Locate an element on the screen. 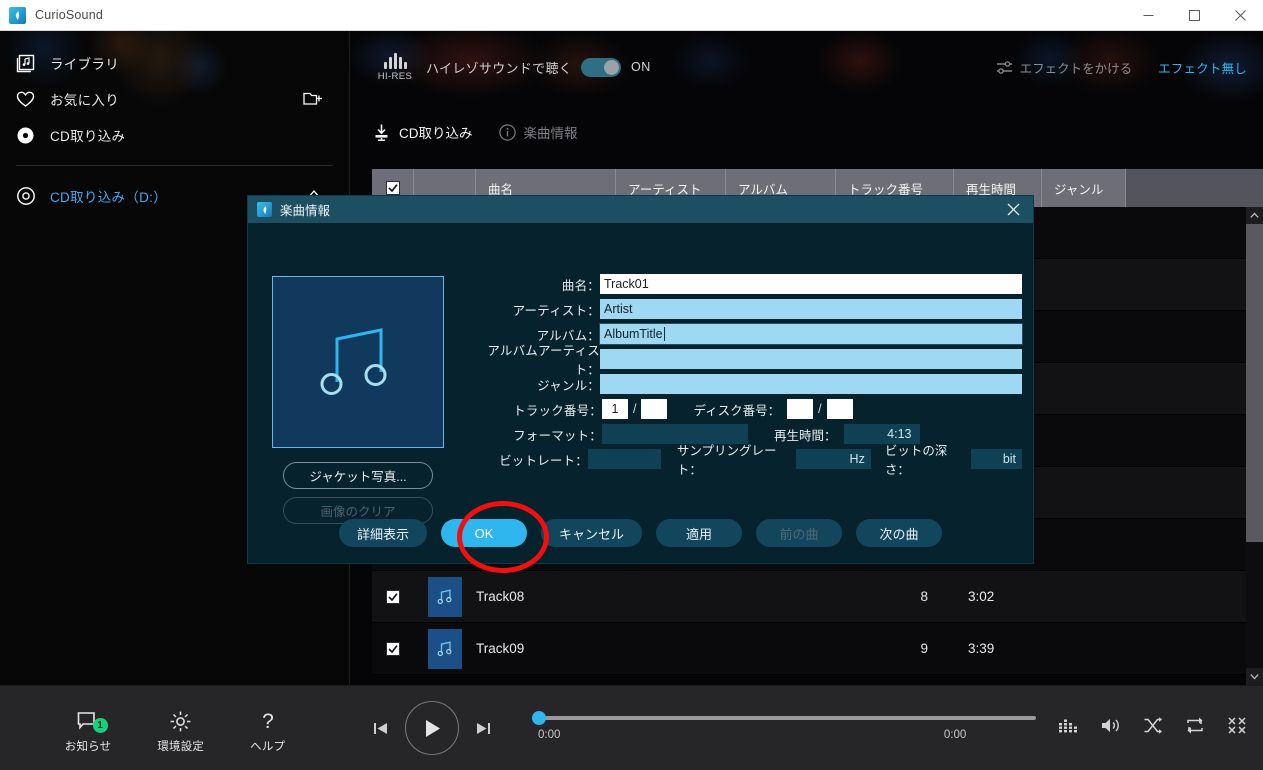 This screenshot has height=770, width=1263. utility-label: ヘルプ is located at coordinates (268, 747).